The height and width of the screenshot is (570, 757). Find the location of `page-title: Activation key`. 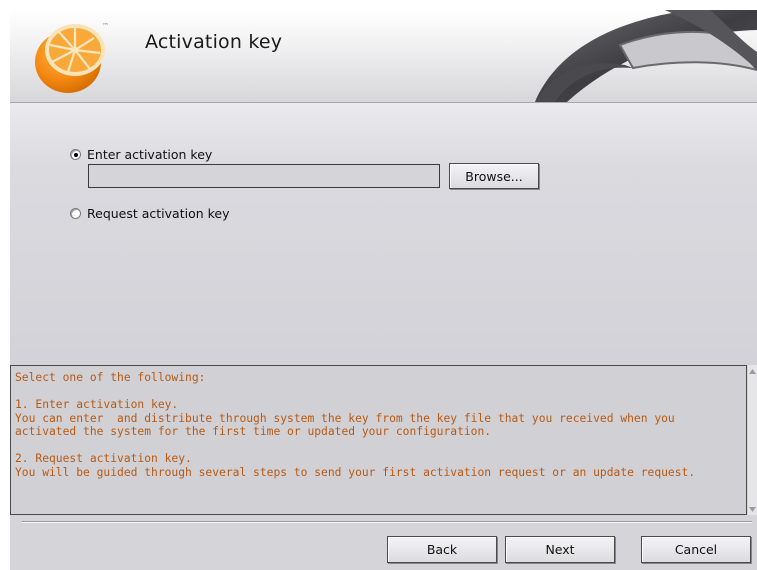

page-title: Activation key is located at coordinates (214, 42).